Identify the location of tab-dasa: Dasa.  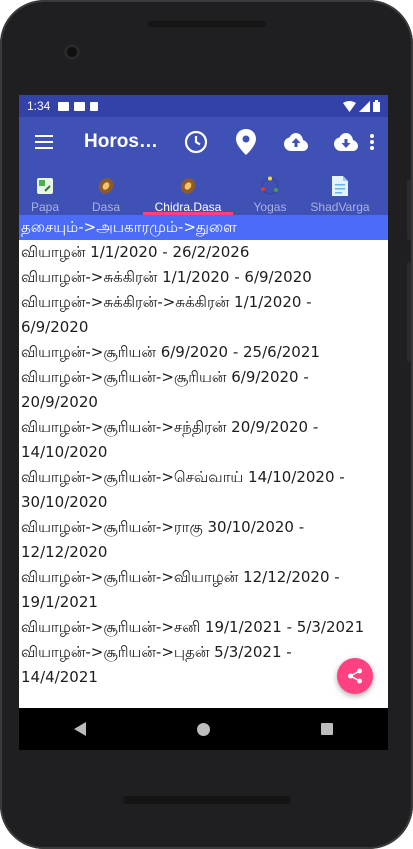
(106, 191).